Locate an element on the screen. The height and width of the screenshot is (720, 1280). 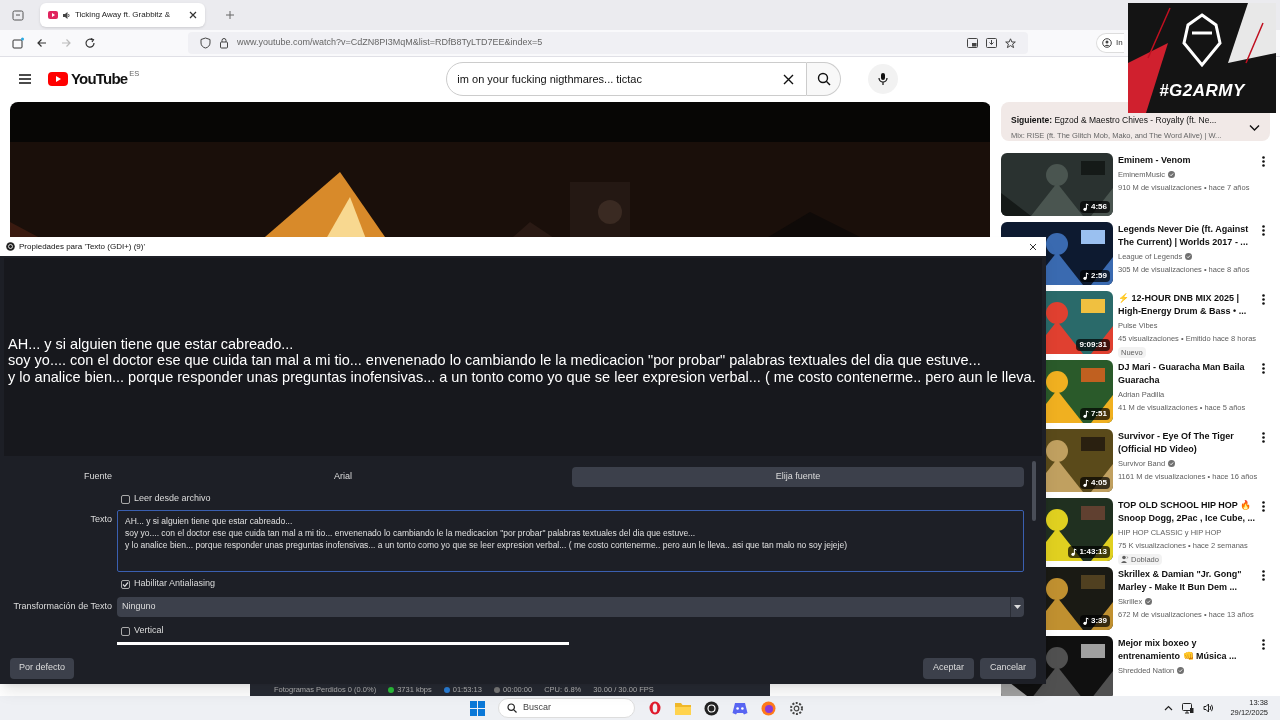
profile-button: In is located at coordinates (1110, 43).